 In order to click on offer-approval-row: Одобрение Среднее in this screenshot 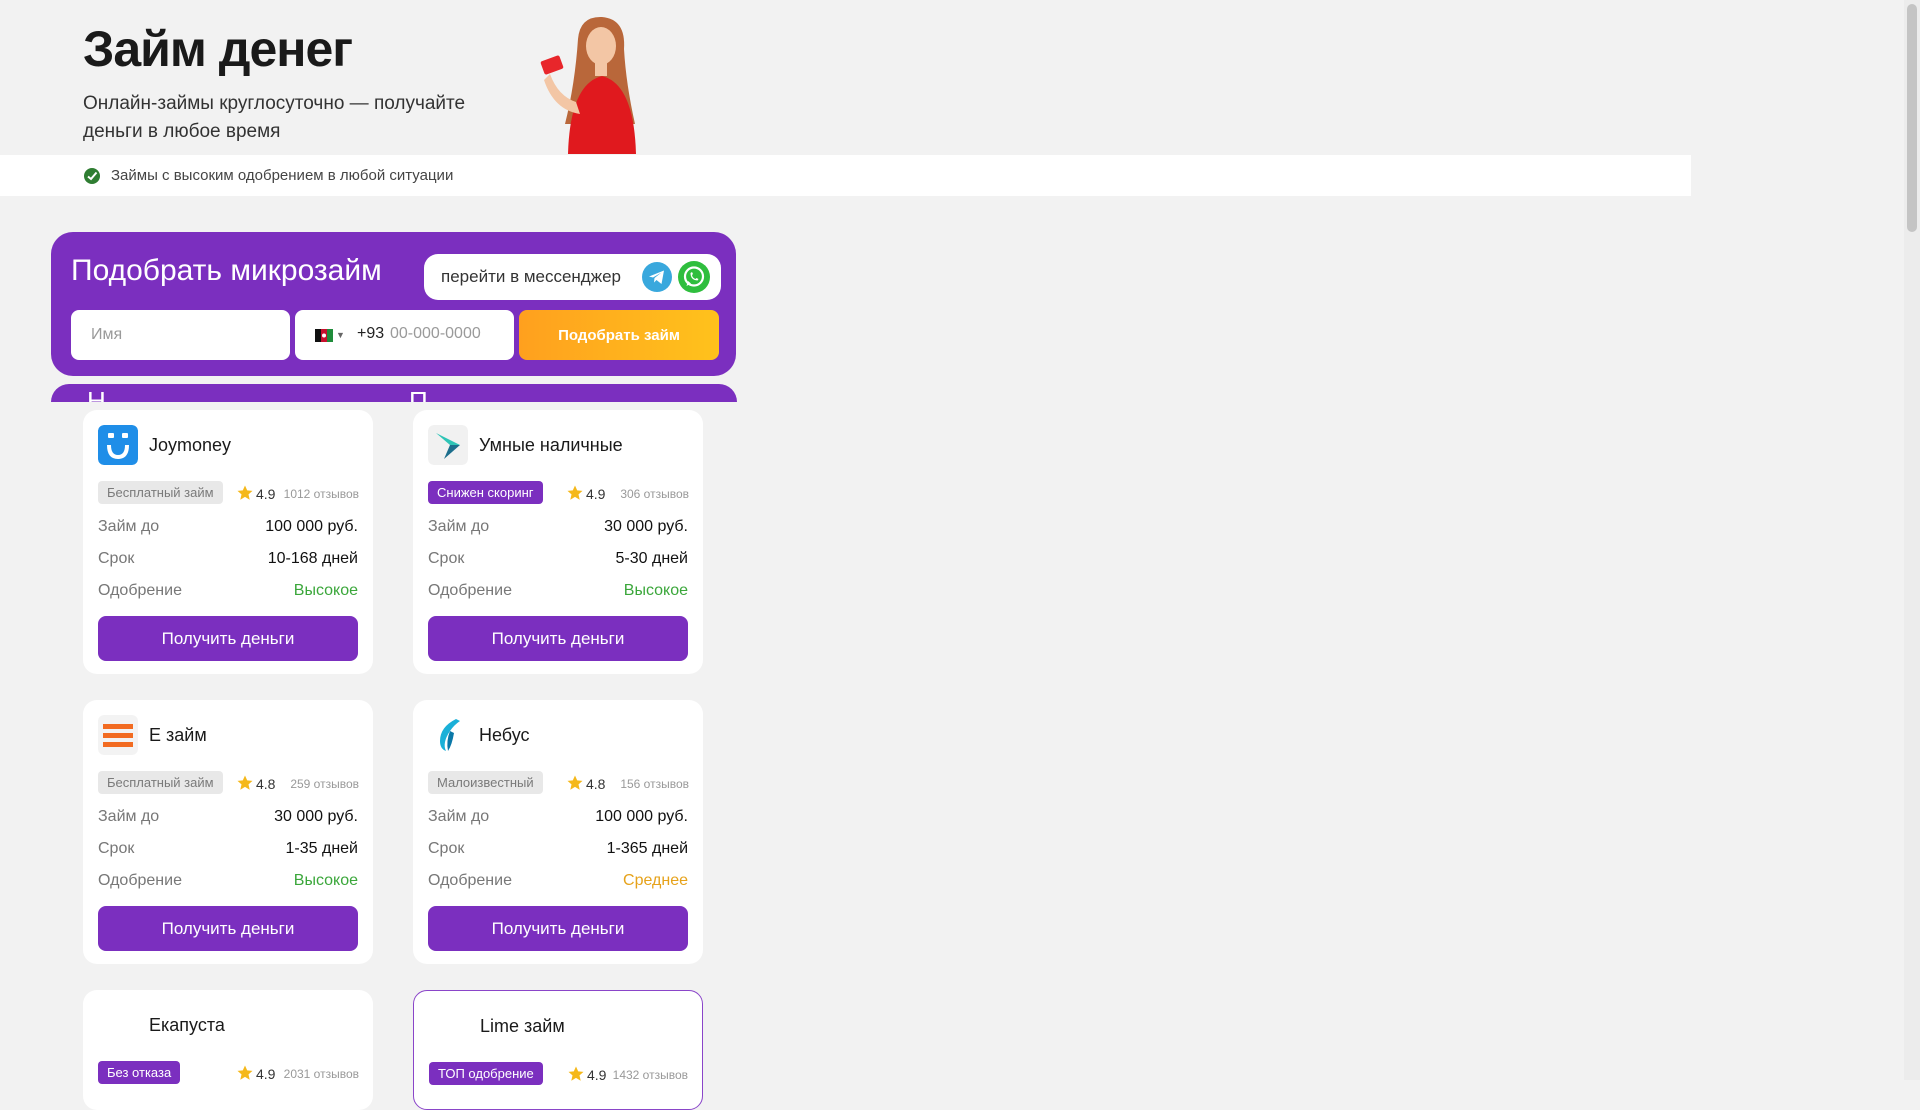, I will do `click(558, 883)`.